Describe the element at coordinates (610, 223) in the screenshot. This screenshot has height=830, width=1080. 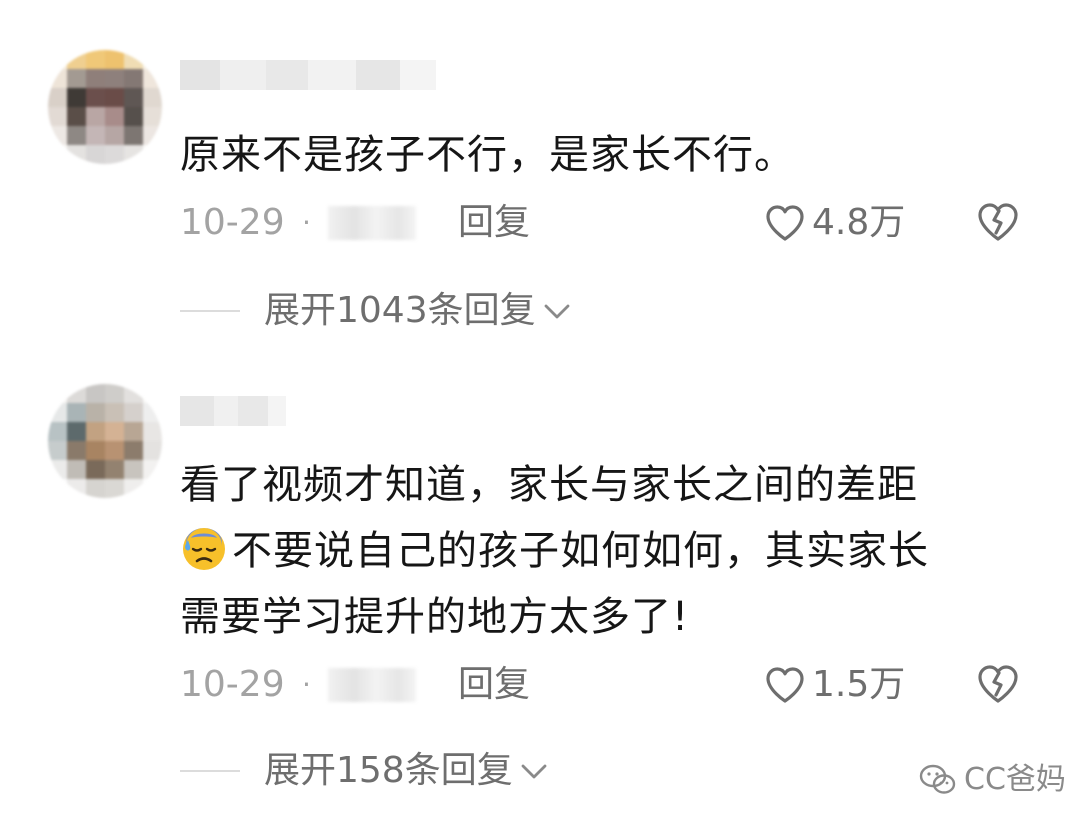
I see `comment-meta: 10-29 · 回复 4.8万` at that location.